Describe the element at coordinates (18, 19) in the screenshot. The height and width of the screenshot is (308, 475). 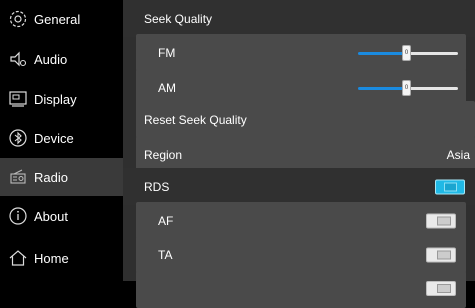
I see `gear-icon` at that location.